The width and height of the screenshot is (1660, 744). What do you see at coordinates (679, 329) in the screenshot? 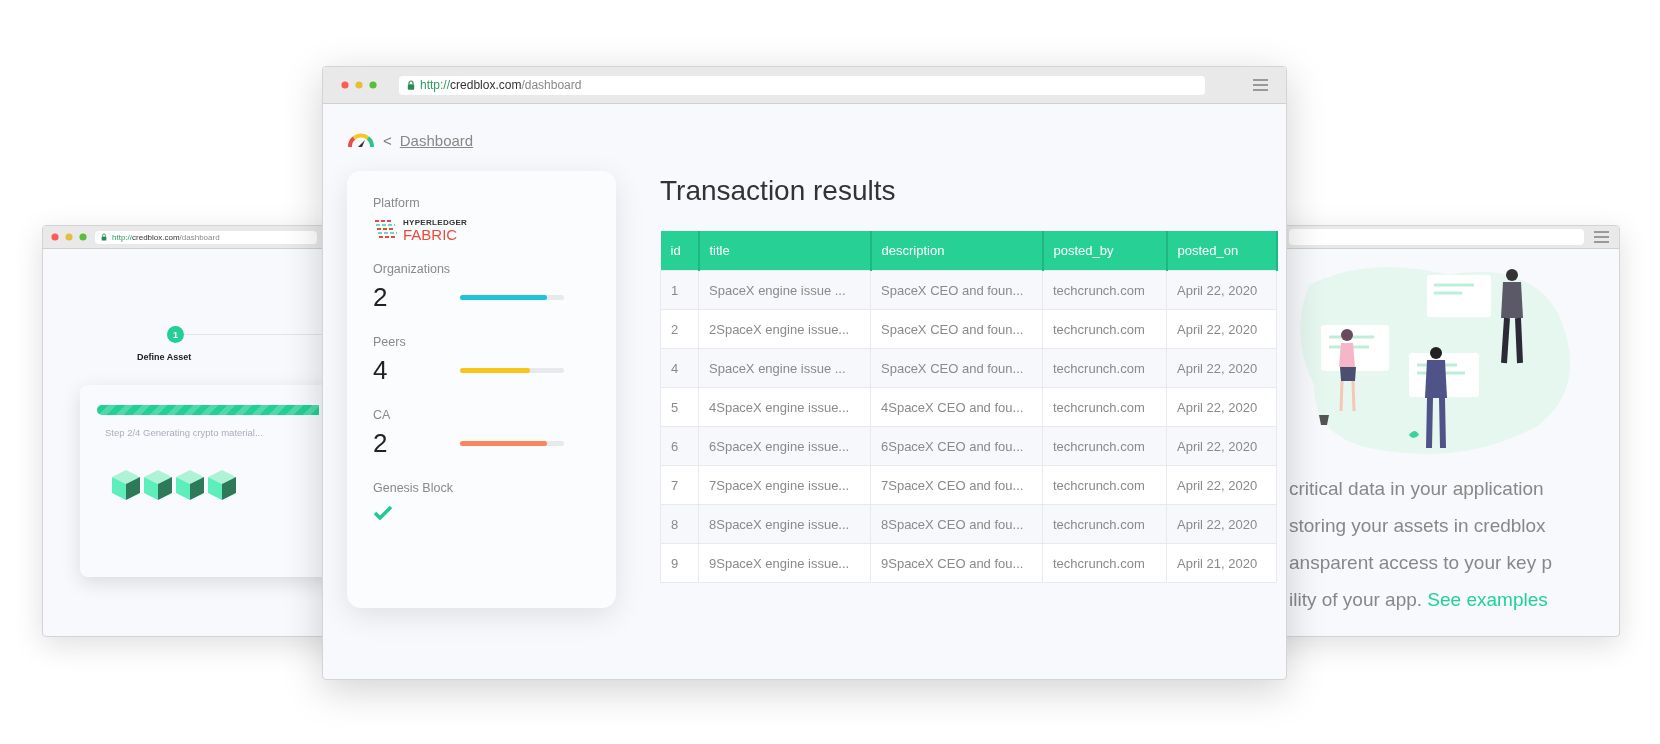
I see `table-cell: 2` at bounding box center [679, 329].